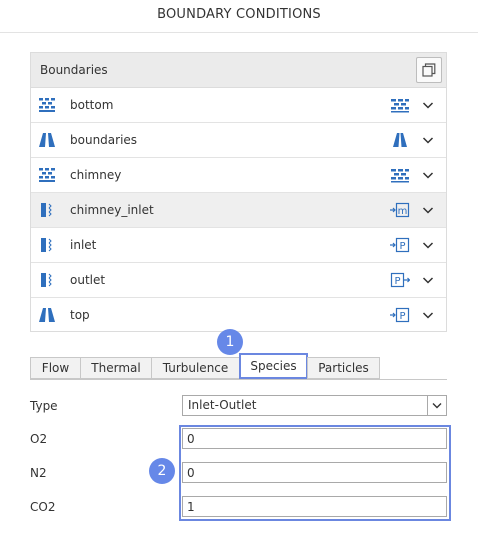 Image resolution: width=478 pixels, height=540 pixels. Describe the element at coordinates (43, 507) in the screenshot. I see `co2-label: CO2` at that location.